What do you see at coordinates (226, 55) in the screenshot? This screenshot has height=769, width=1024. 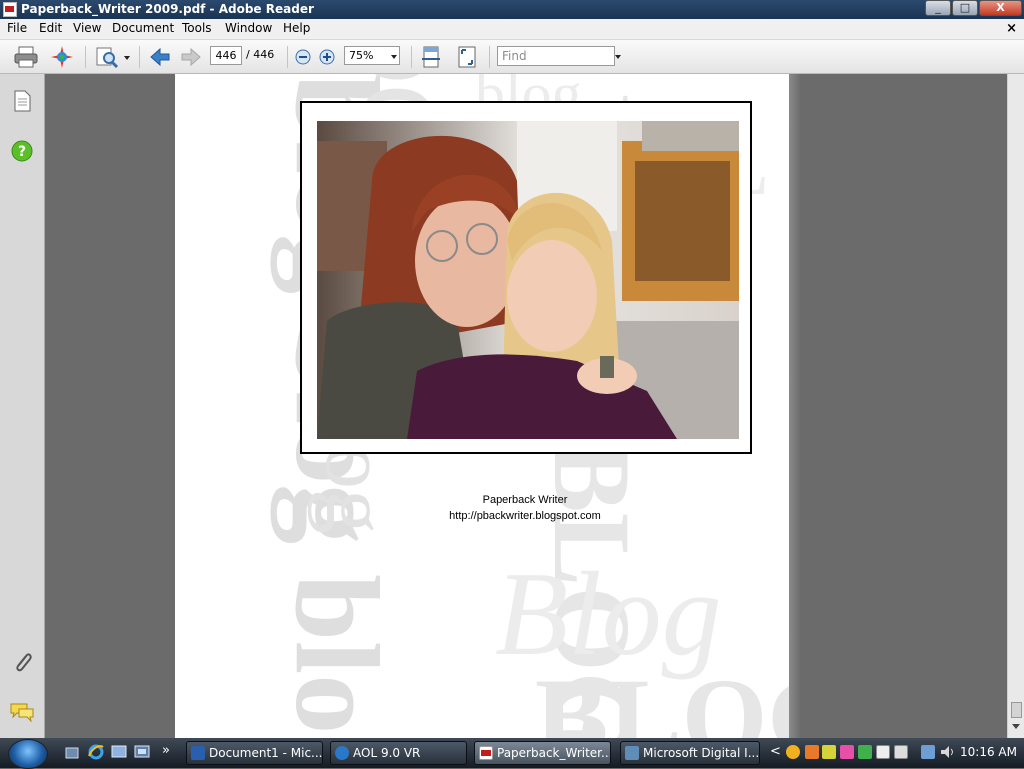 I see `page-number-input: 446` at bounding box center [226, 55].